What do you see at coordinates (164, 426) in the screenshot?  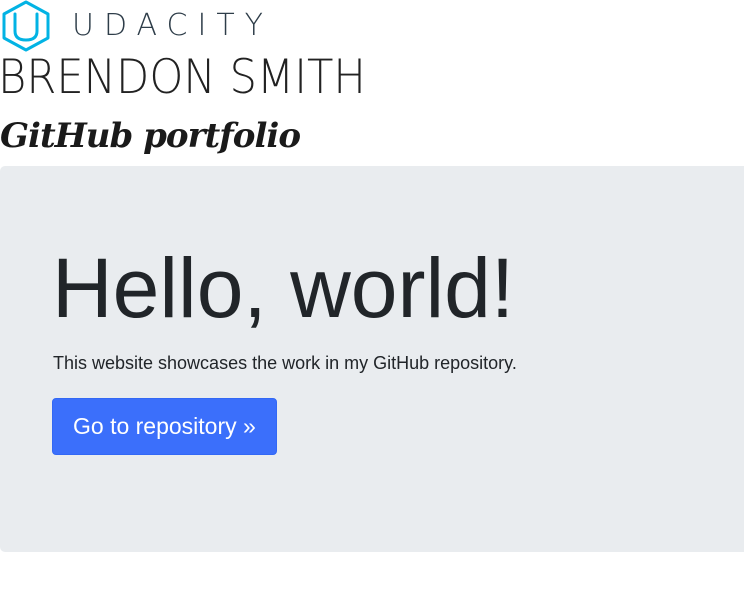 I see `go-to-repository-button: Go to repository »` at bounding box center [164, 426].